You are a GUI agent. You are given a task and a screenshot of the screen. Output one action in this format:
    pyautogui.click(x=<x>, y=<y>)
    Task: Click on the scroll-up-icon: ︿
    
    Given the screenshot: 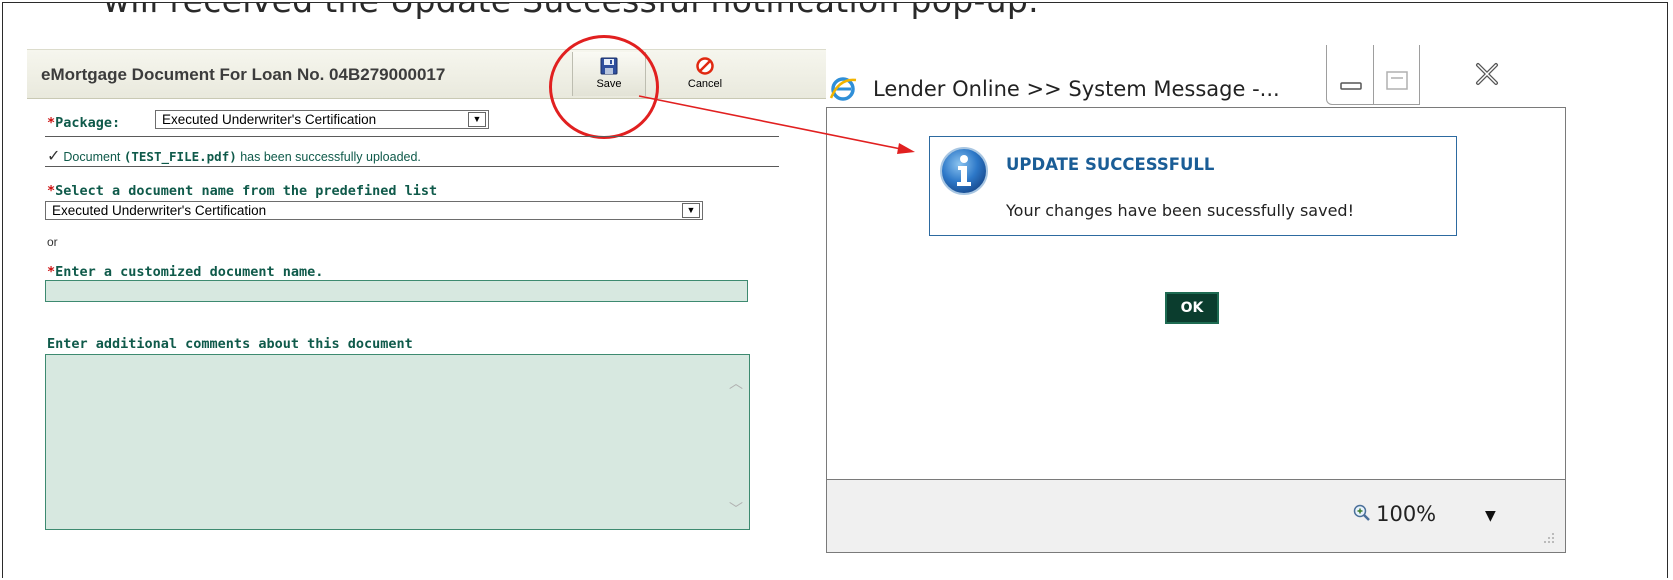 What is the action you would take?
    pyautogui.click(x=736, y=382)
    